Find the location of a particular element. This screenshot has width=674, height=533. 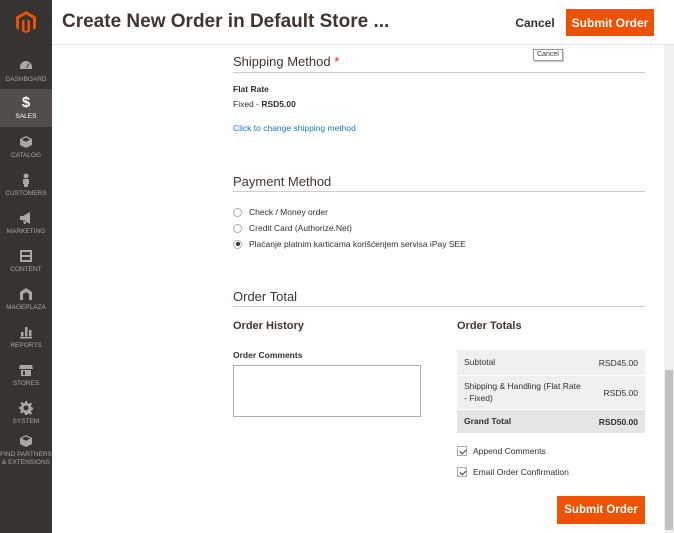

sidebar-item-label: CONTENT is located at coordinates (26, 269).